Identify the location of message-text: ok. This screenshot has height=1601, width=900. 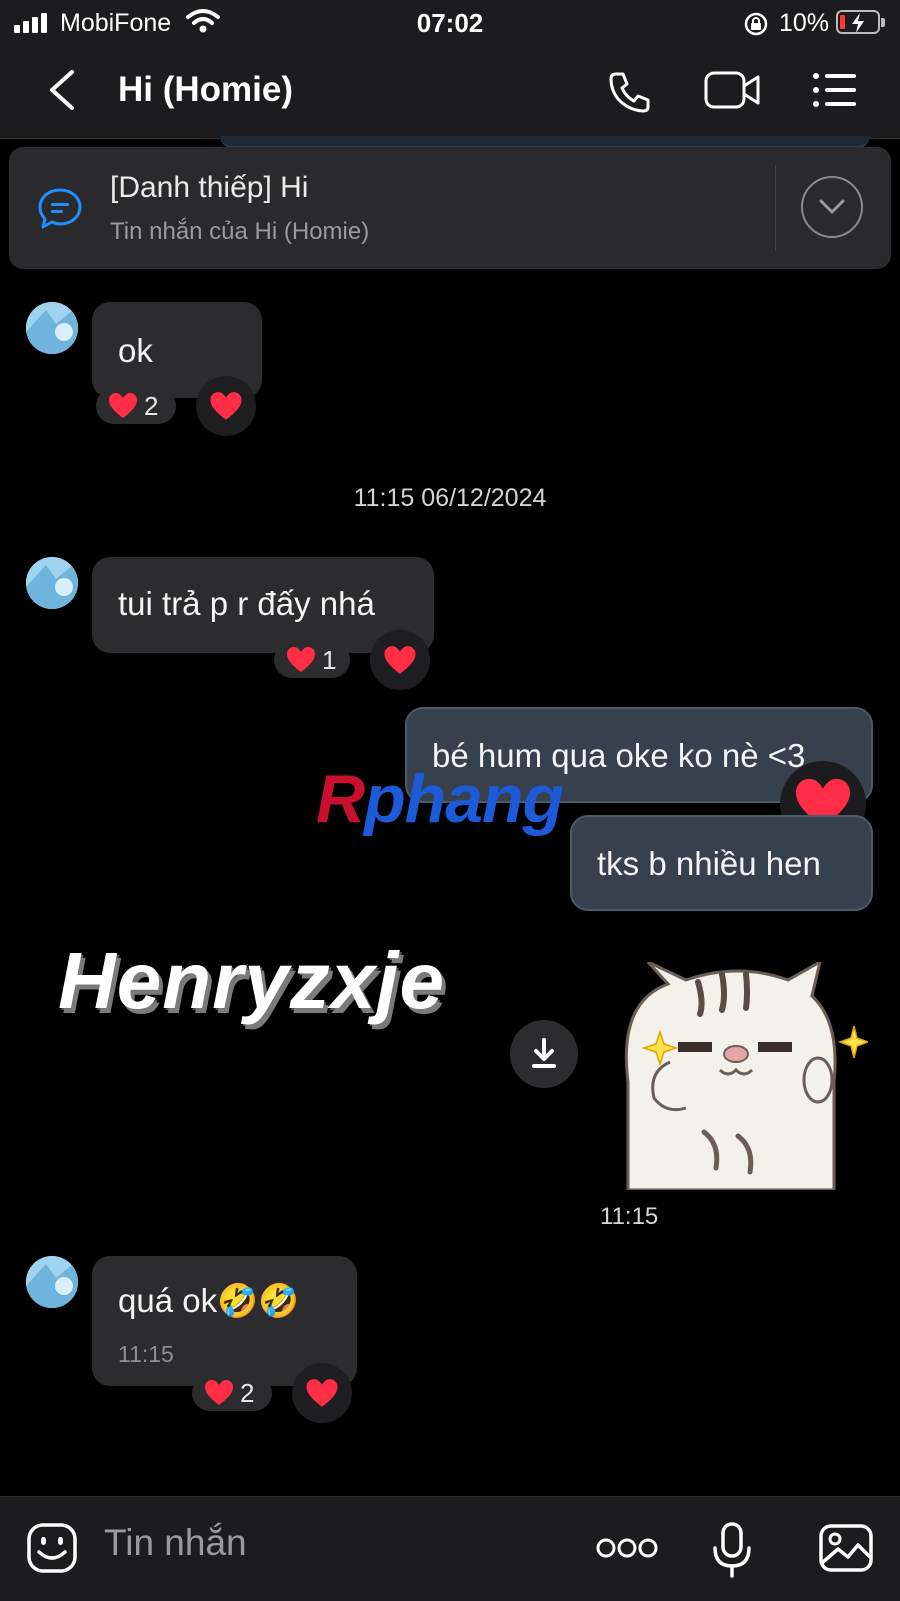
(135, 350).